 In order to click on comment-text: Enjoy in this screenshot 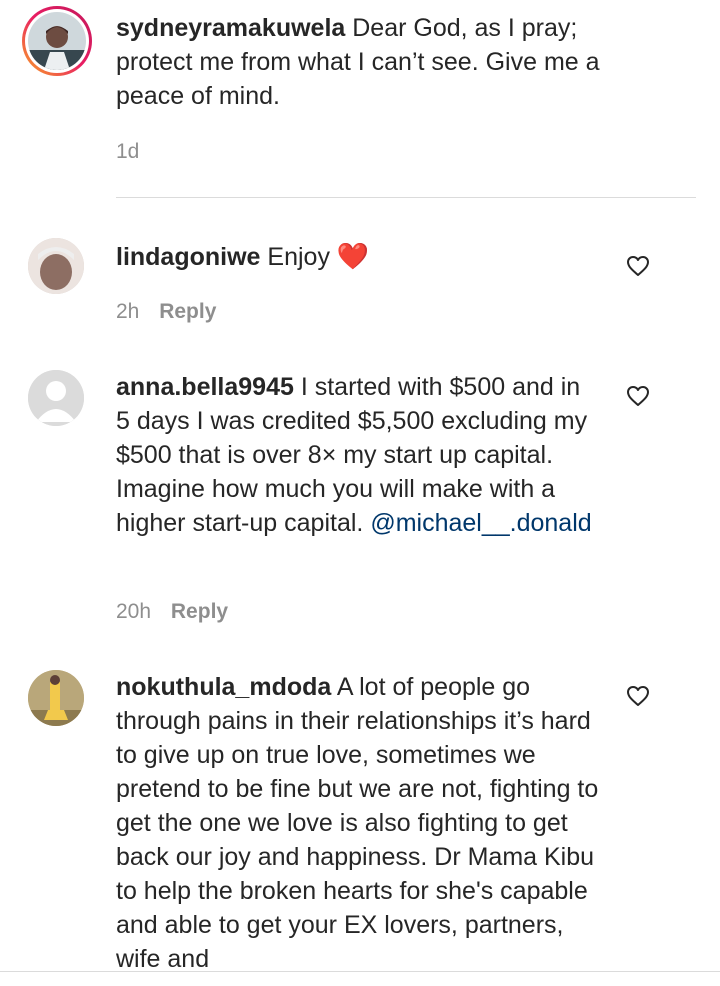, I will do `click(298, 257)`.